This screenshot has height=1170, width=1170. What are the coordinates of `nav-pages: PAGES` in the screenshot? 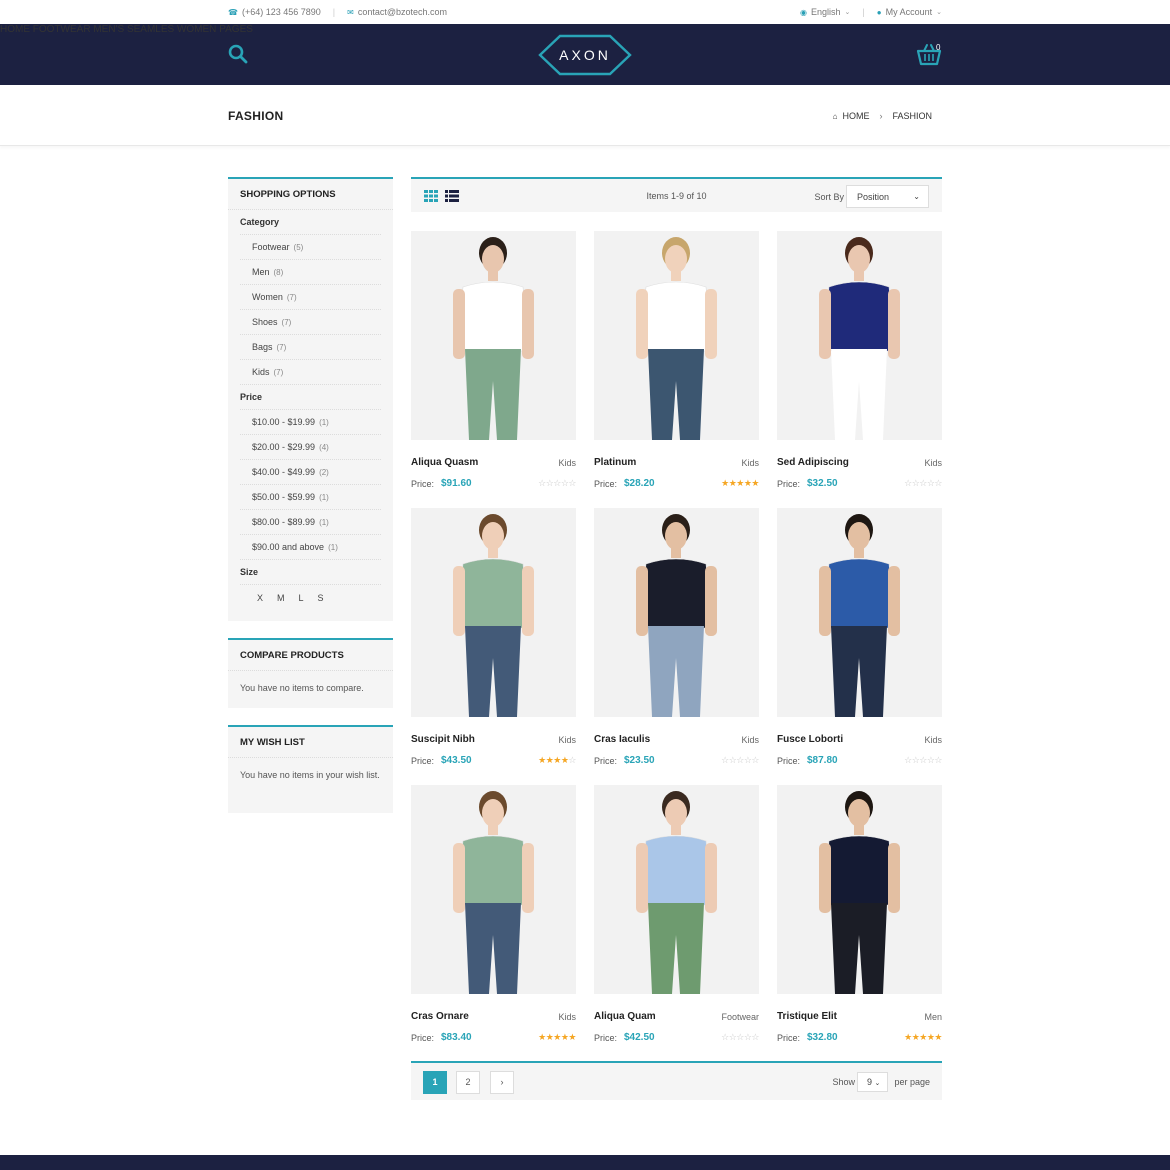 It's located at (236, 29).